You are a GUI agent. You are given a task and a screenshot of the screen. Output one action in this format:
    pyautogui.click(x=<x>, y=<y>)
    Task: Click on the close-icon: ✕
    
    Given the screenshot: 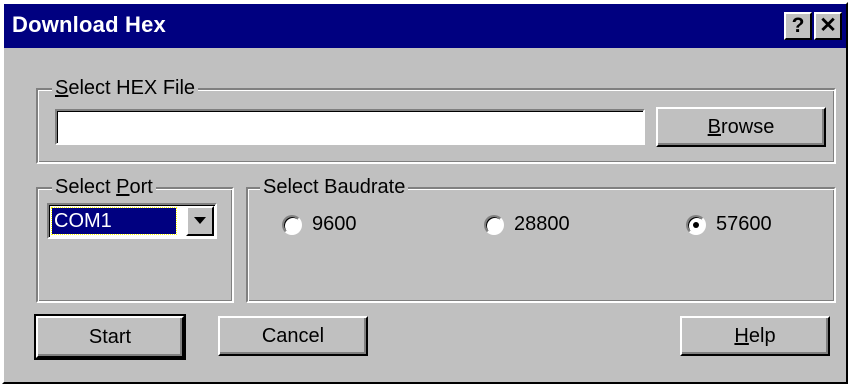 What is the action you would take?
    pyautogui.click(x=828, y=26)
    